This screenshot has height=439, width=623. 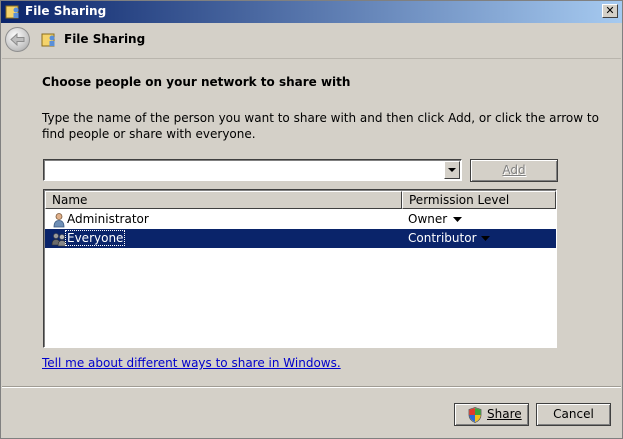 I want to click on list-header: Name Permission Level, so click(x=300, y=200).